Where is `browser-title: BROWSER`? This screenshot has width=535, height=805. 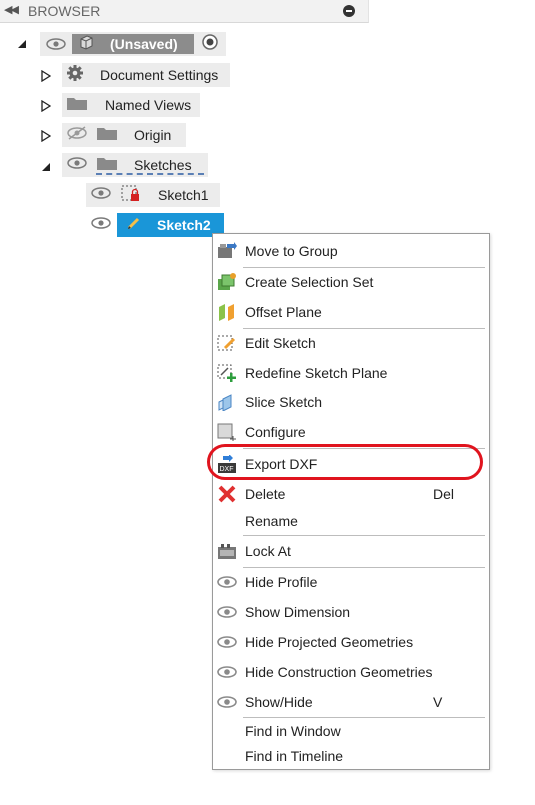 browser-title: BROWSER is located at coordinates (64, 11).